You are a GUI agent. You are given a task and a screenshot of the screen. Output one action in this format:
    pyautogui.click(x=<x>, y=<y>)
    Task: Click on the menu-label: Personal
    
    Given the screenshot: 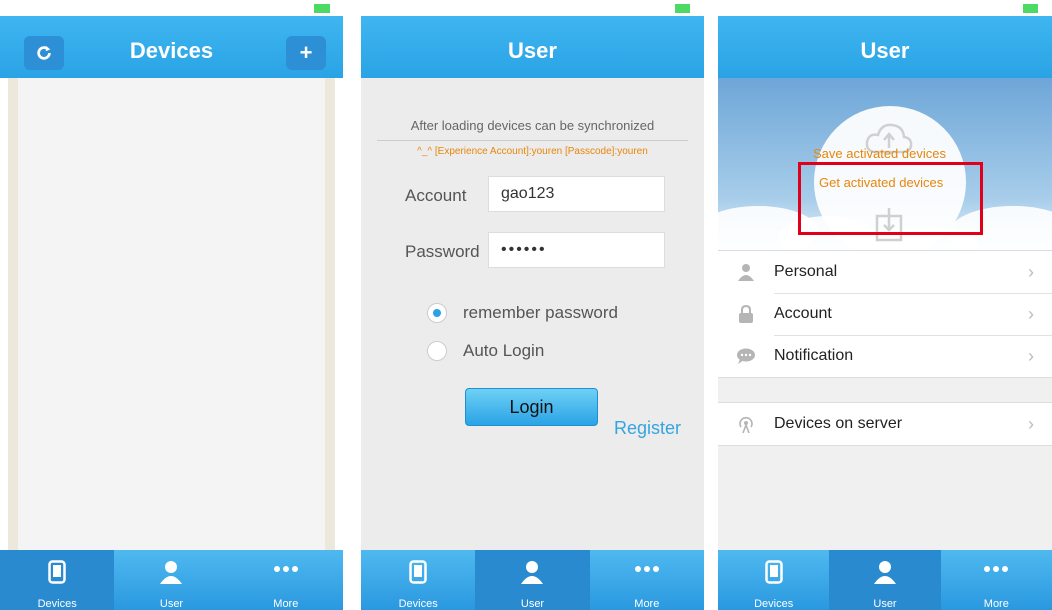 What is the action you would take?
    pyautogui.click(x=806, y=271)
    